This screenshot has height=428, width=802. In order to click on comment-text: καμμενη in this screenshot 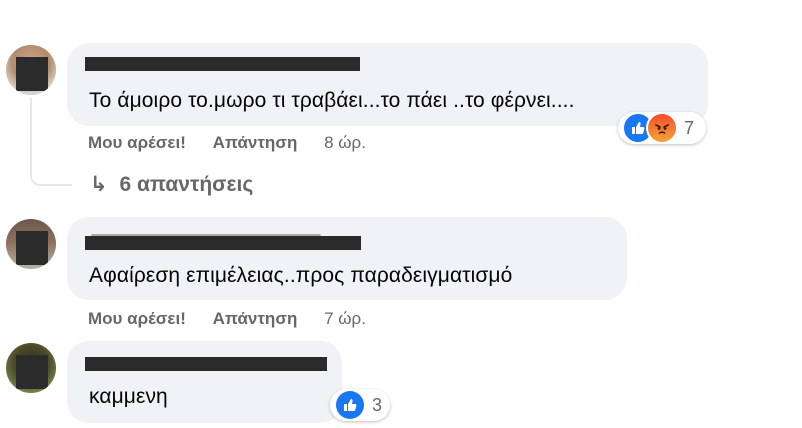, I will do `click(128, 396)`.